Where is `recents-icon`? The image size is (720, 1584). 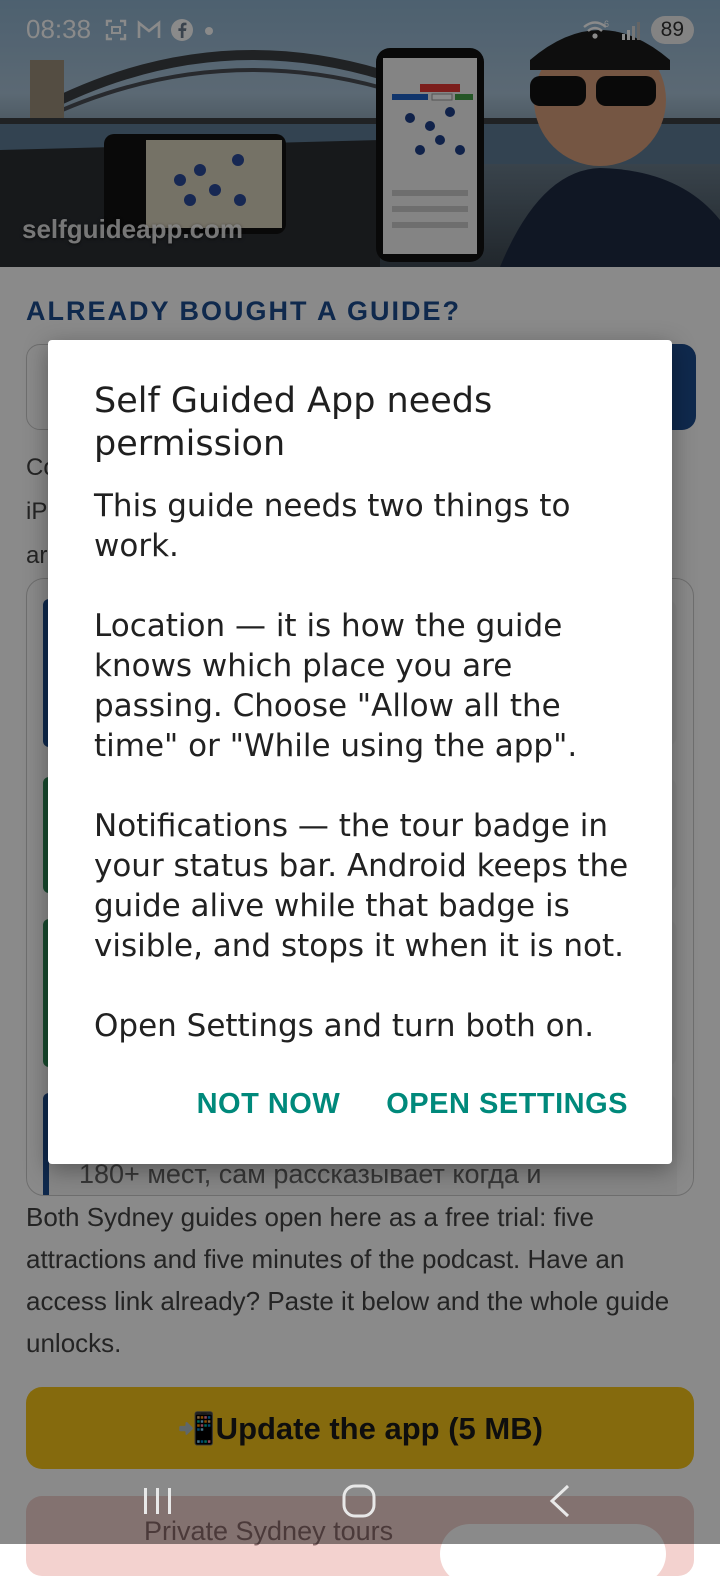
recents-icon is located at coordinates (158, 1502).